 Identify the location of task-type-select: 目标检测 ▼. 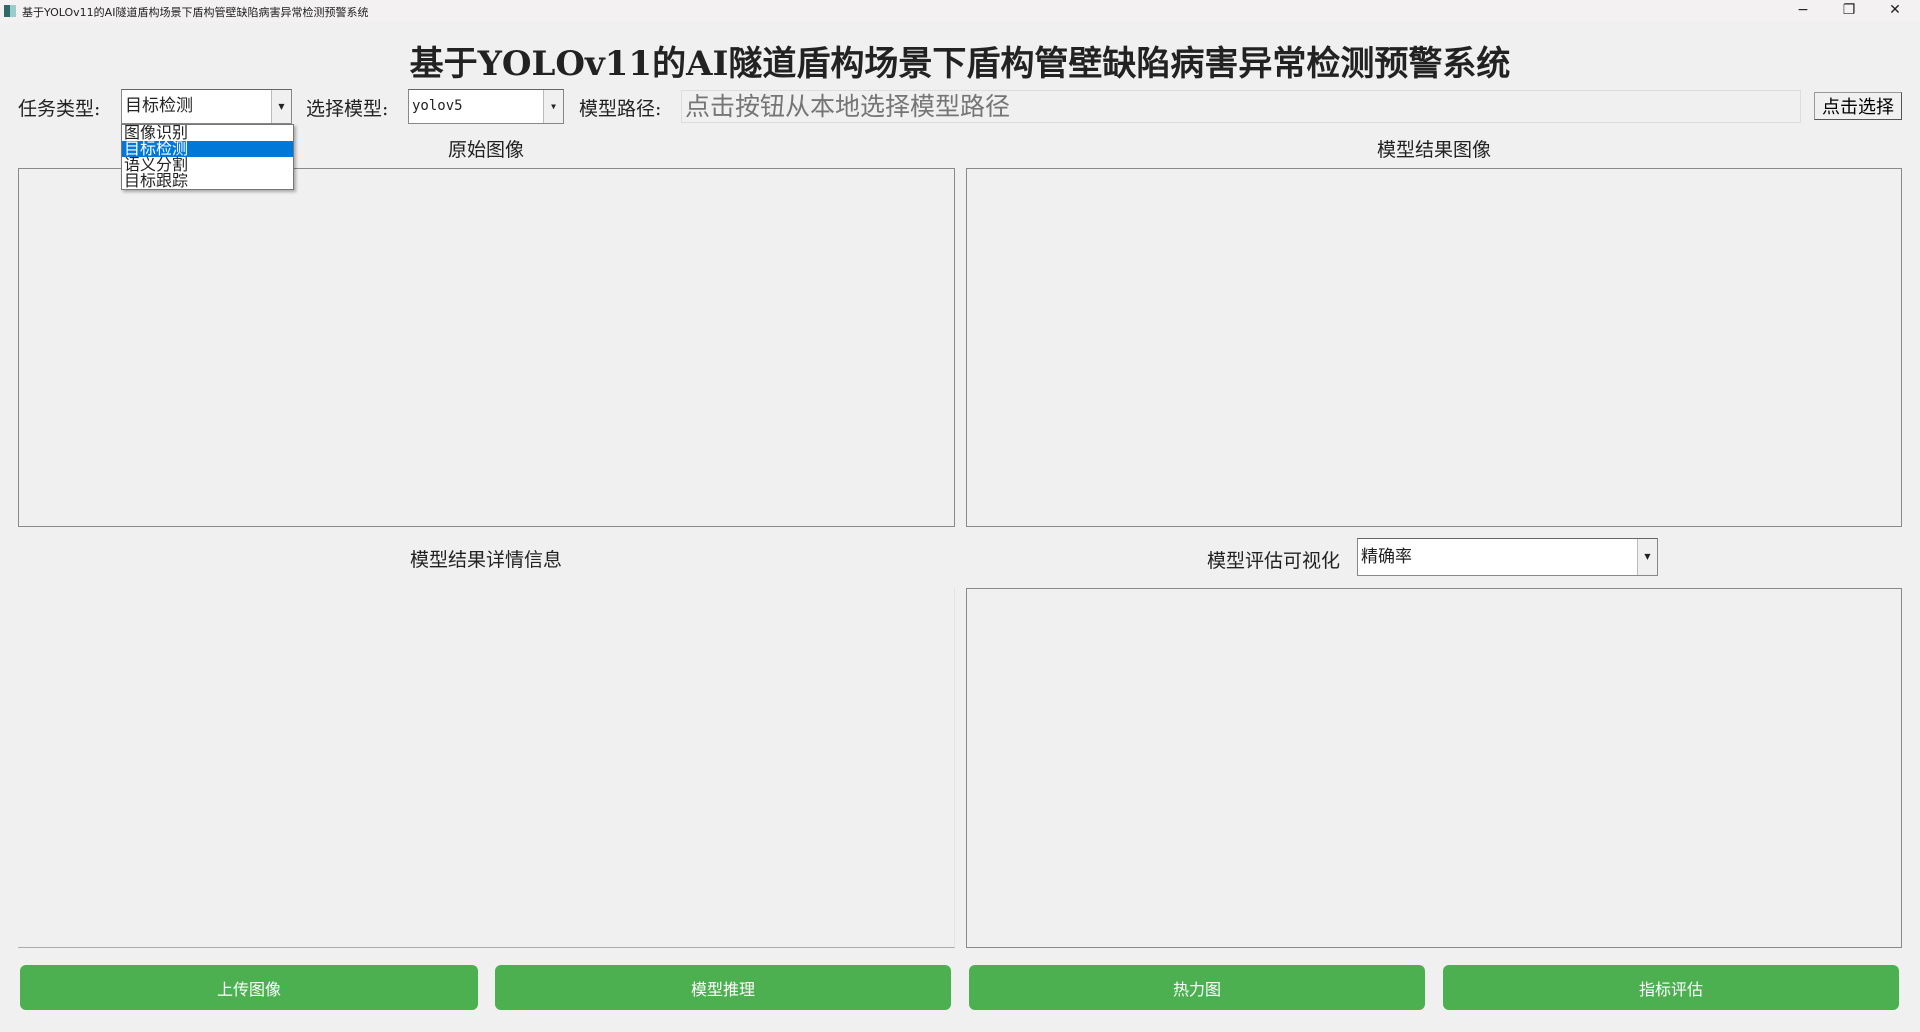
(206, 106).